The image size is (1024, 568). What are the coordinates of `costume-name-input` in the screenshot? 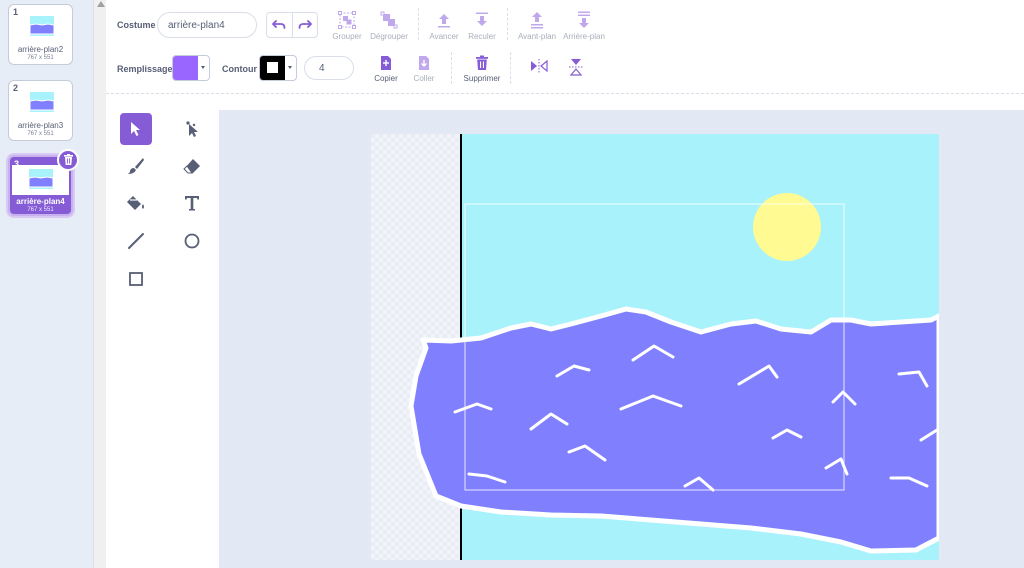 It's located at (207, 25).